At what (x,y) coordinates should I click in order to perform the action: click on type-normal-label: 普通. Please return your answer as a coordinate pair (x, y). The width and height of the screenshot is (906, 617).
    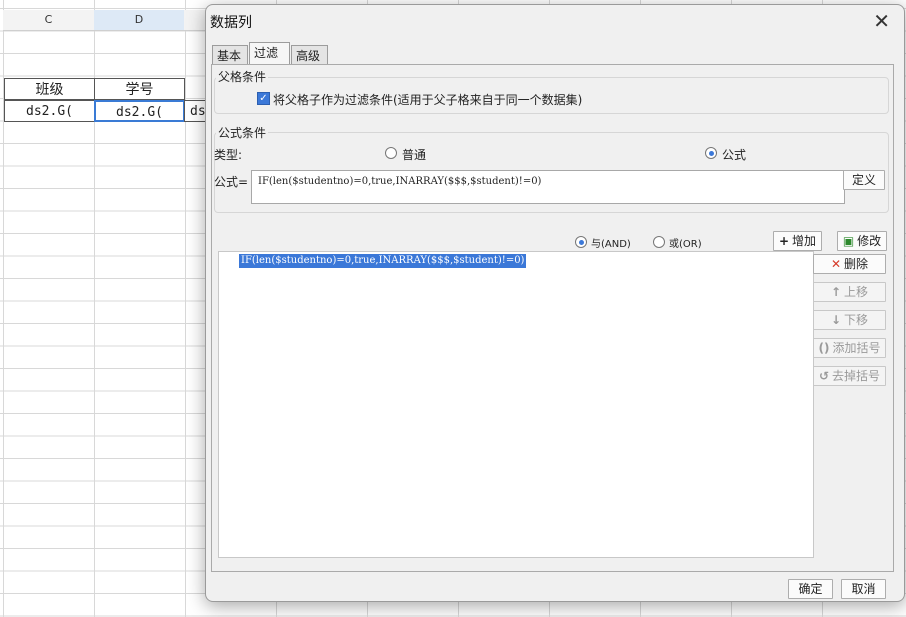
    Looking at the image, I should click on (414, 155).